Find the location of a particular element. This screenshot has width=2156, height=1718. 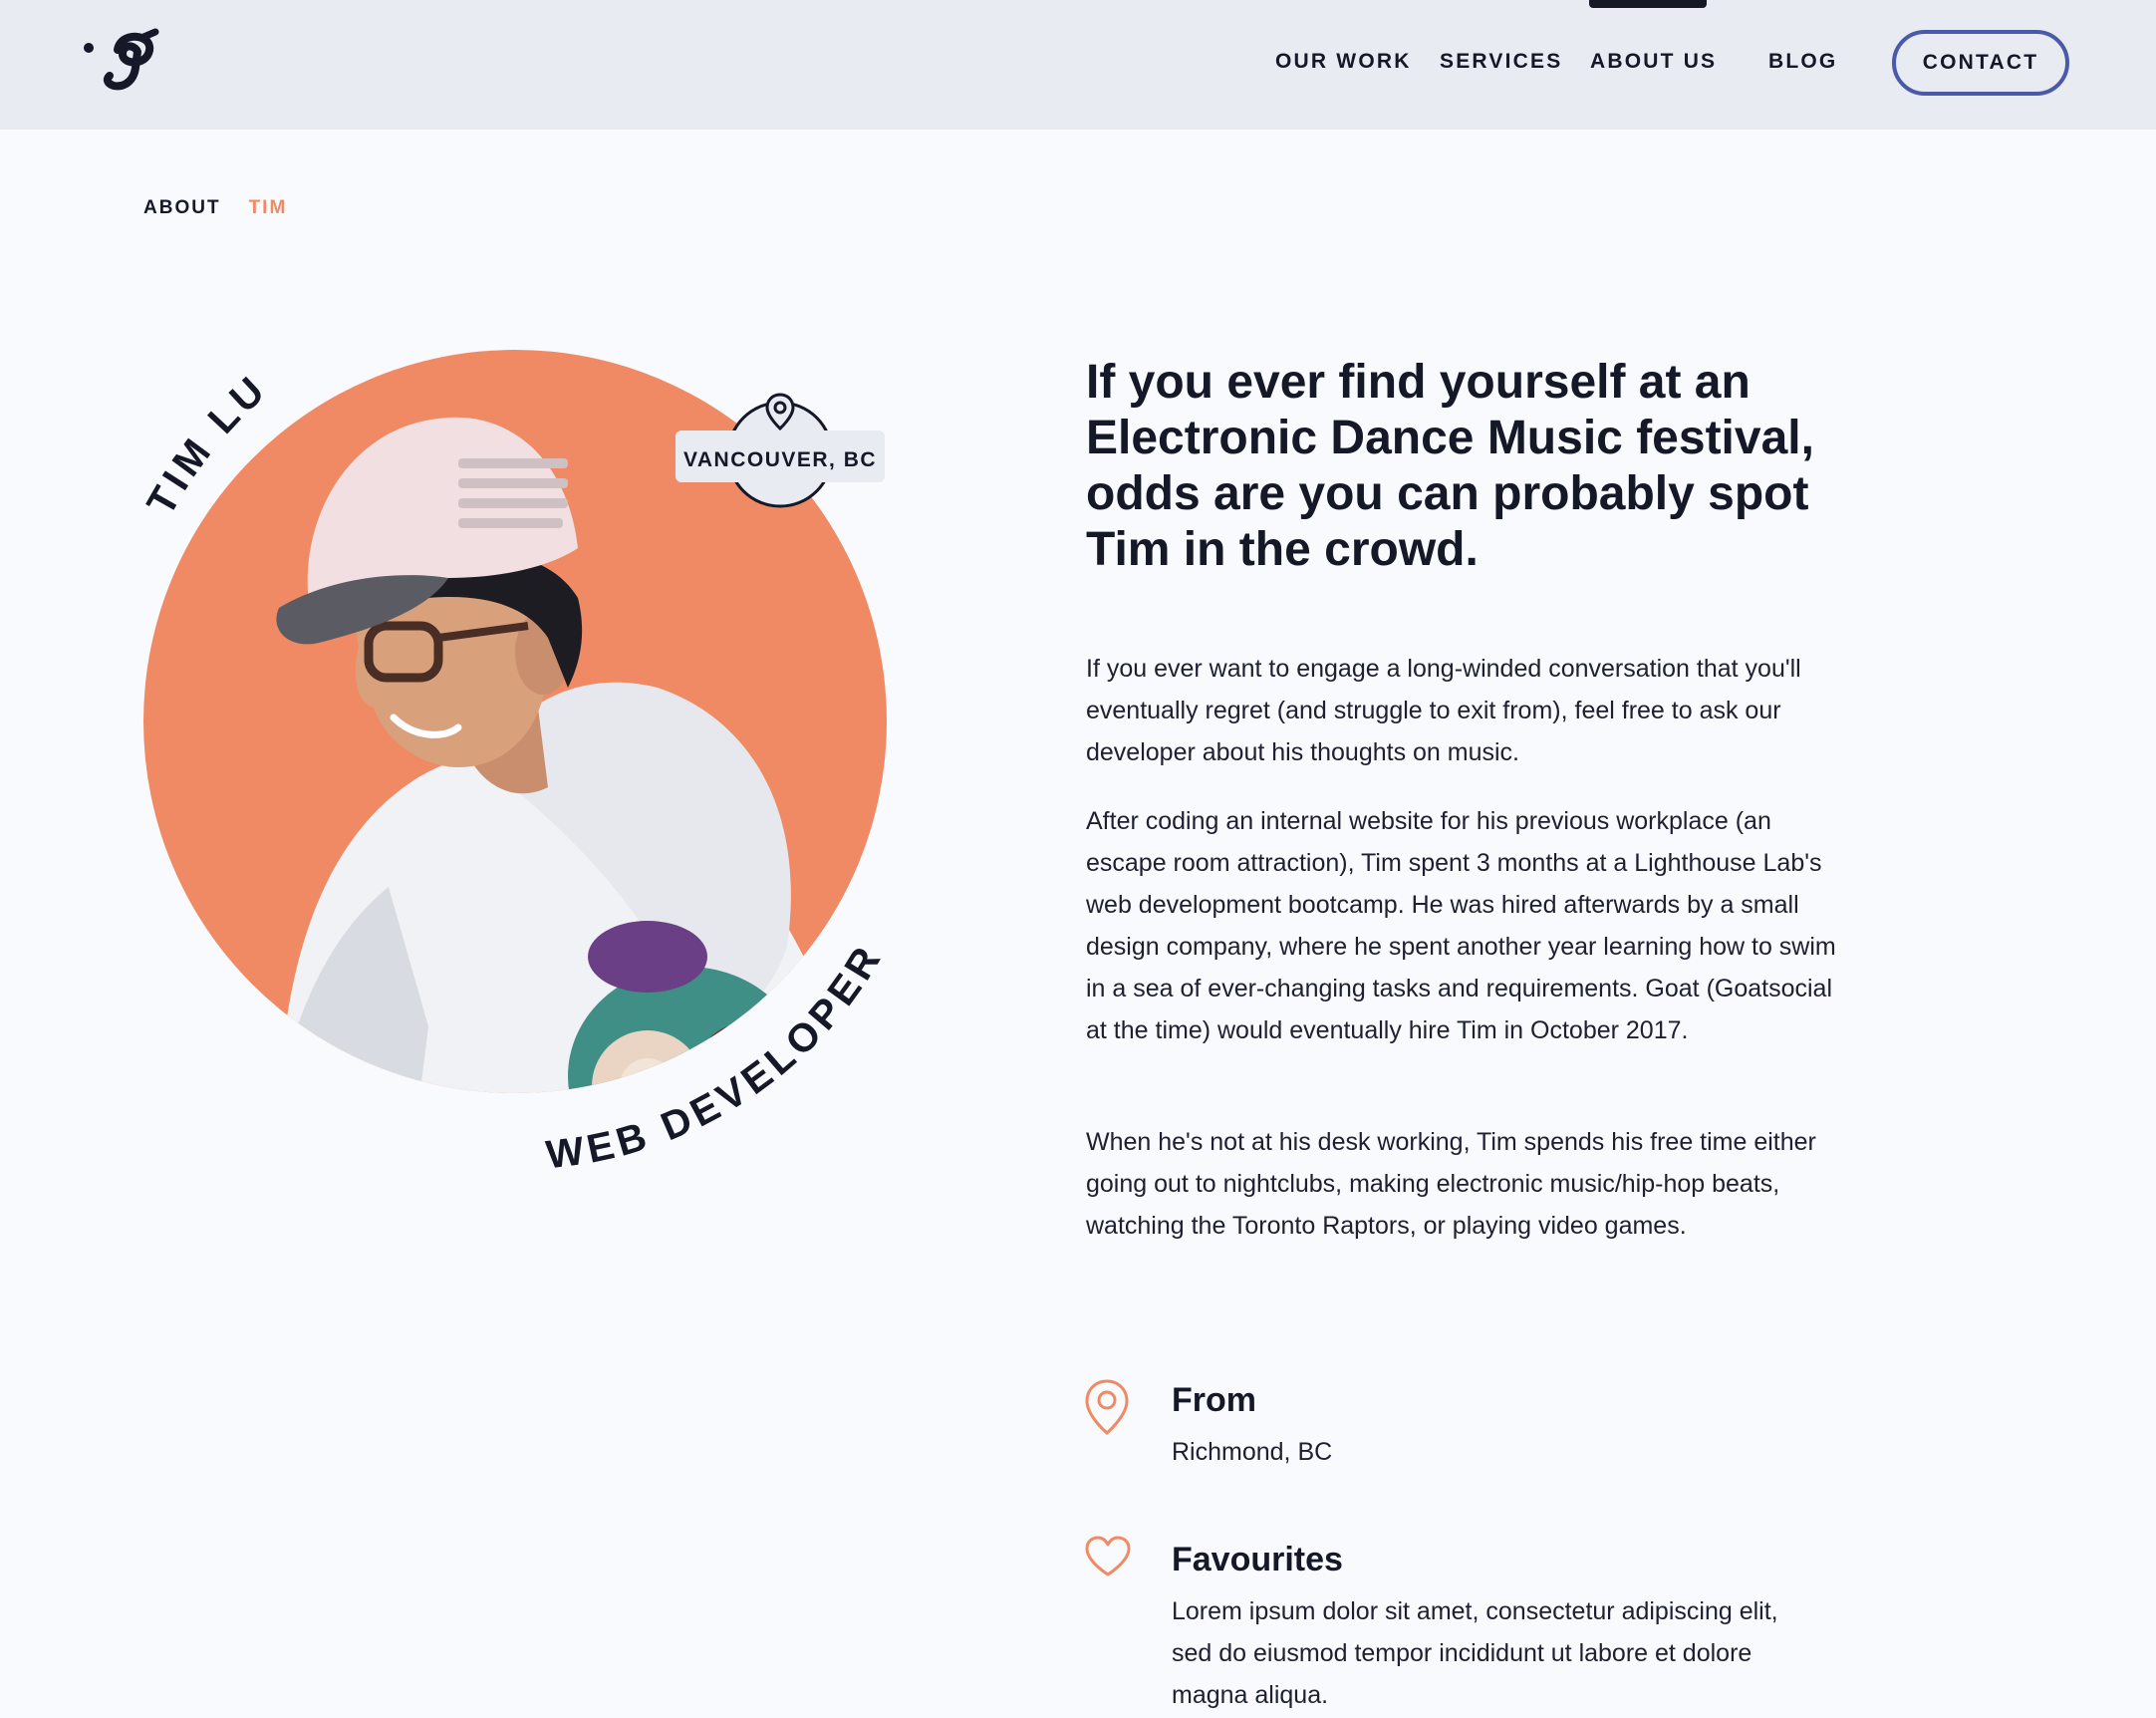

nav-services: SERVICES is located at coordinates (1501, 65).